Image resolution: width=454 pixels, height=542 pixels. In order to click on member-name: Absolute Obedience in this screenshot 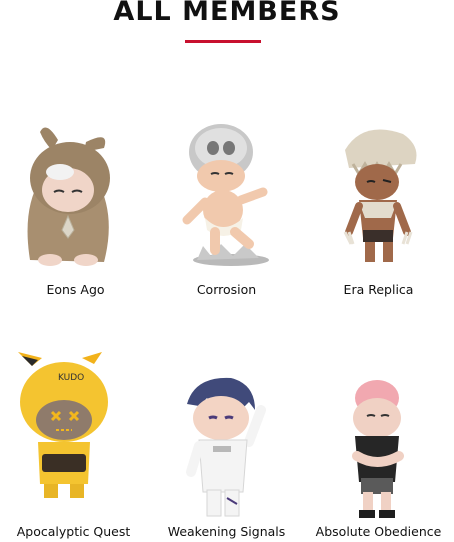, I will do `click(378, 531)`.